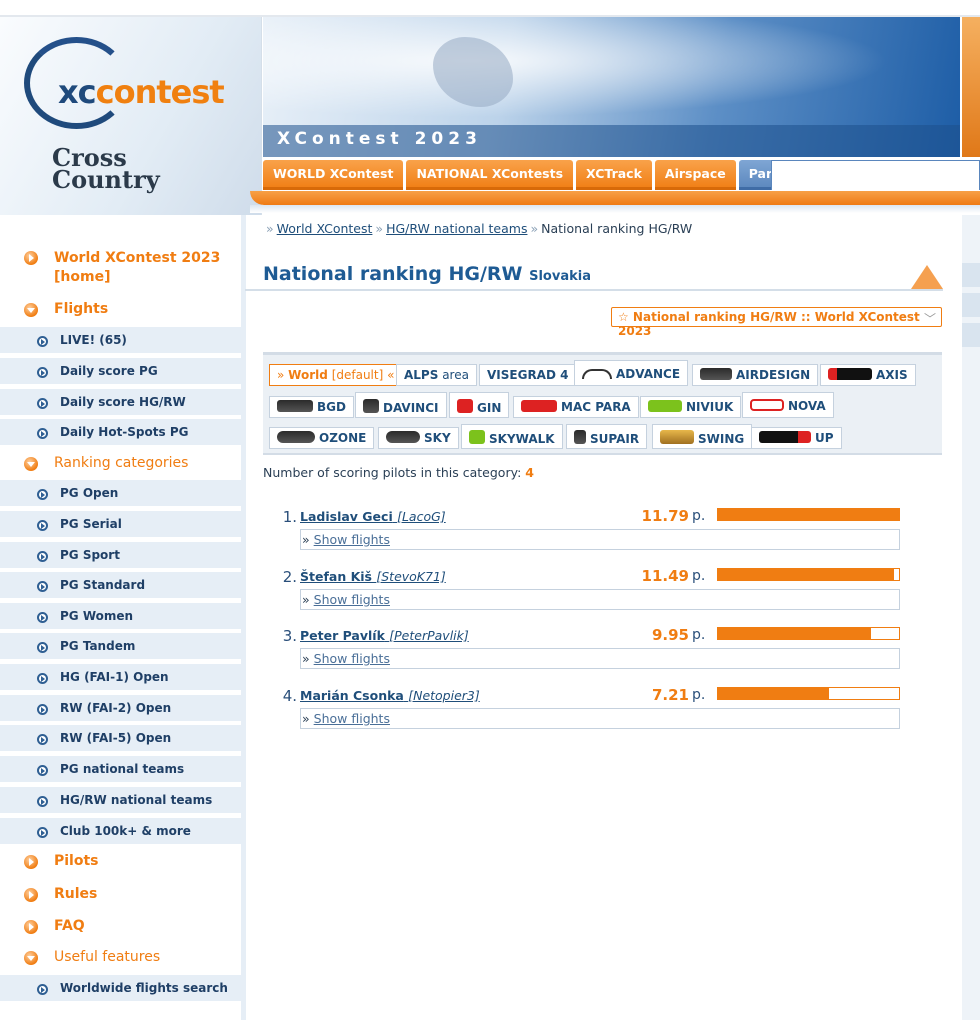  I want to click on sidebar-item-hot-spots: Daily Hot-Spots PG, so click(120, 433).